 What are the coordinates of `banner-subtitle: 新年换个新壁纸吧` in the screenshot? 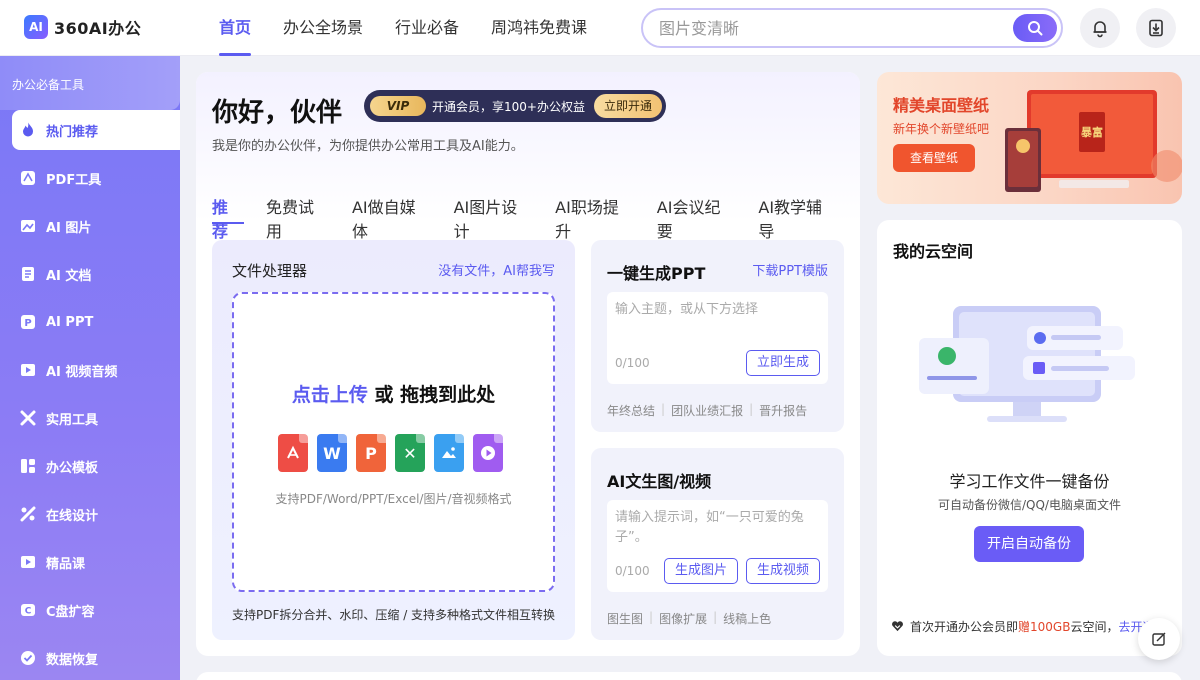 It's located at (941, 129).